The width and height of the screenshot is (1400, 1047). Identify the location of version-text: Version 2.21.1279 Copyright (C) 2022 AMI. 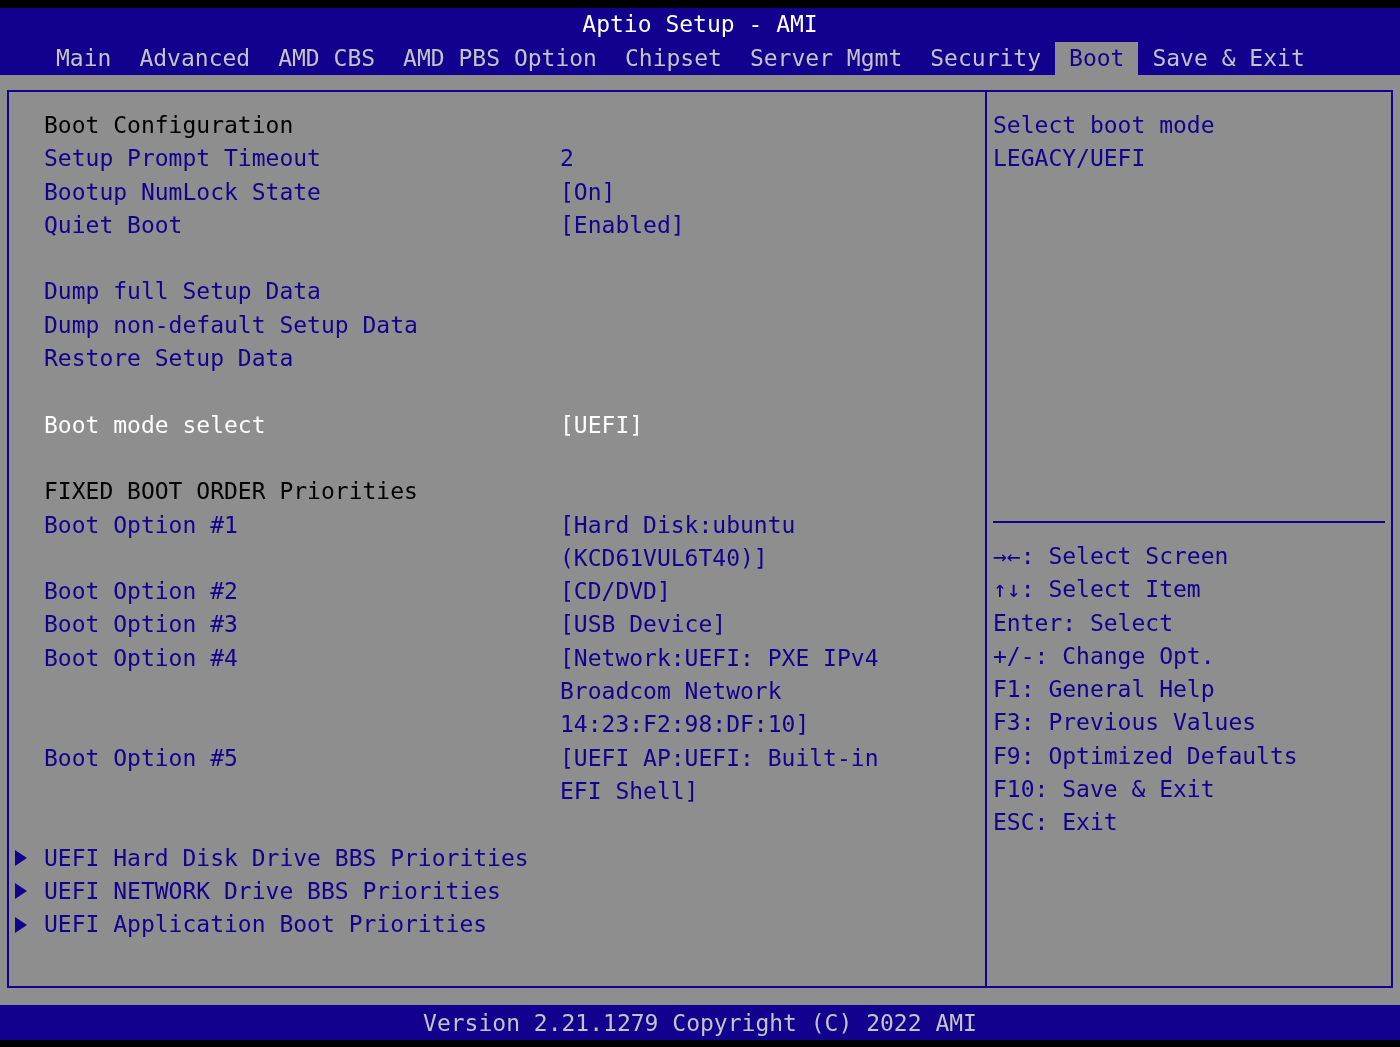
(700, 1022).